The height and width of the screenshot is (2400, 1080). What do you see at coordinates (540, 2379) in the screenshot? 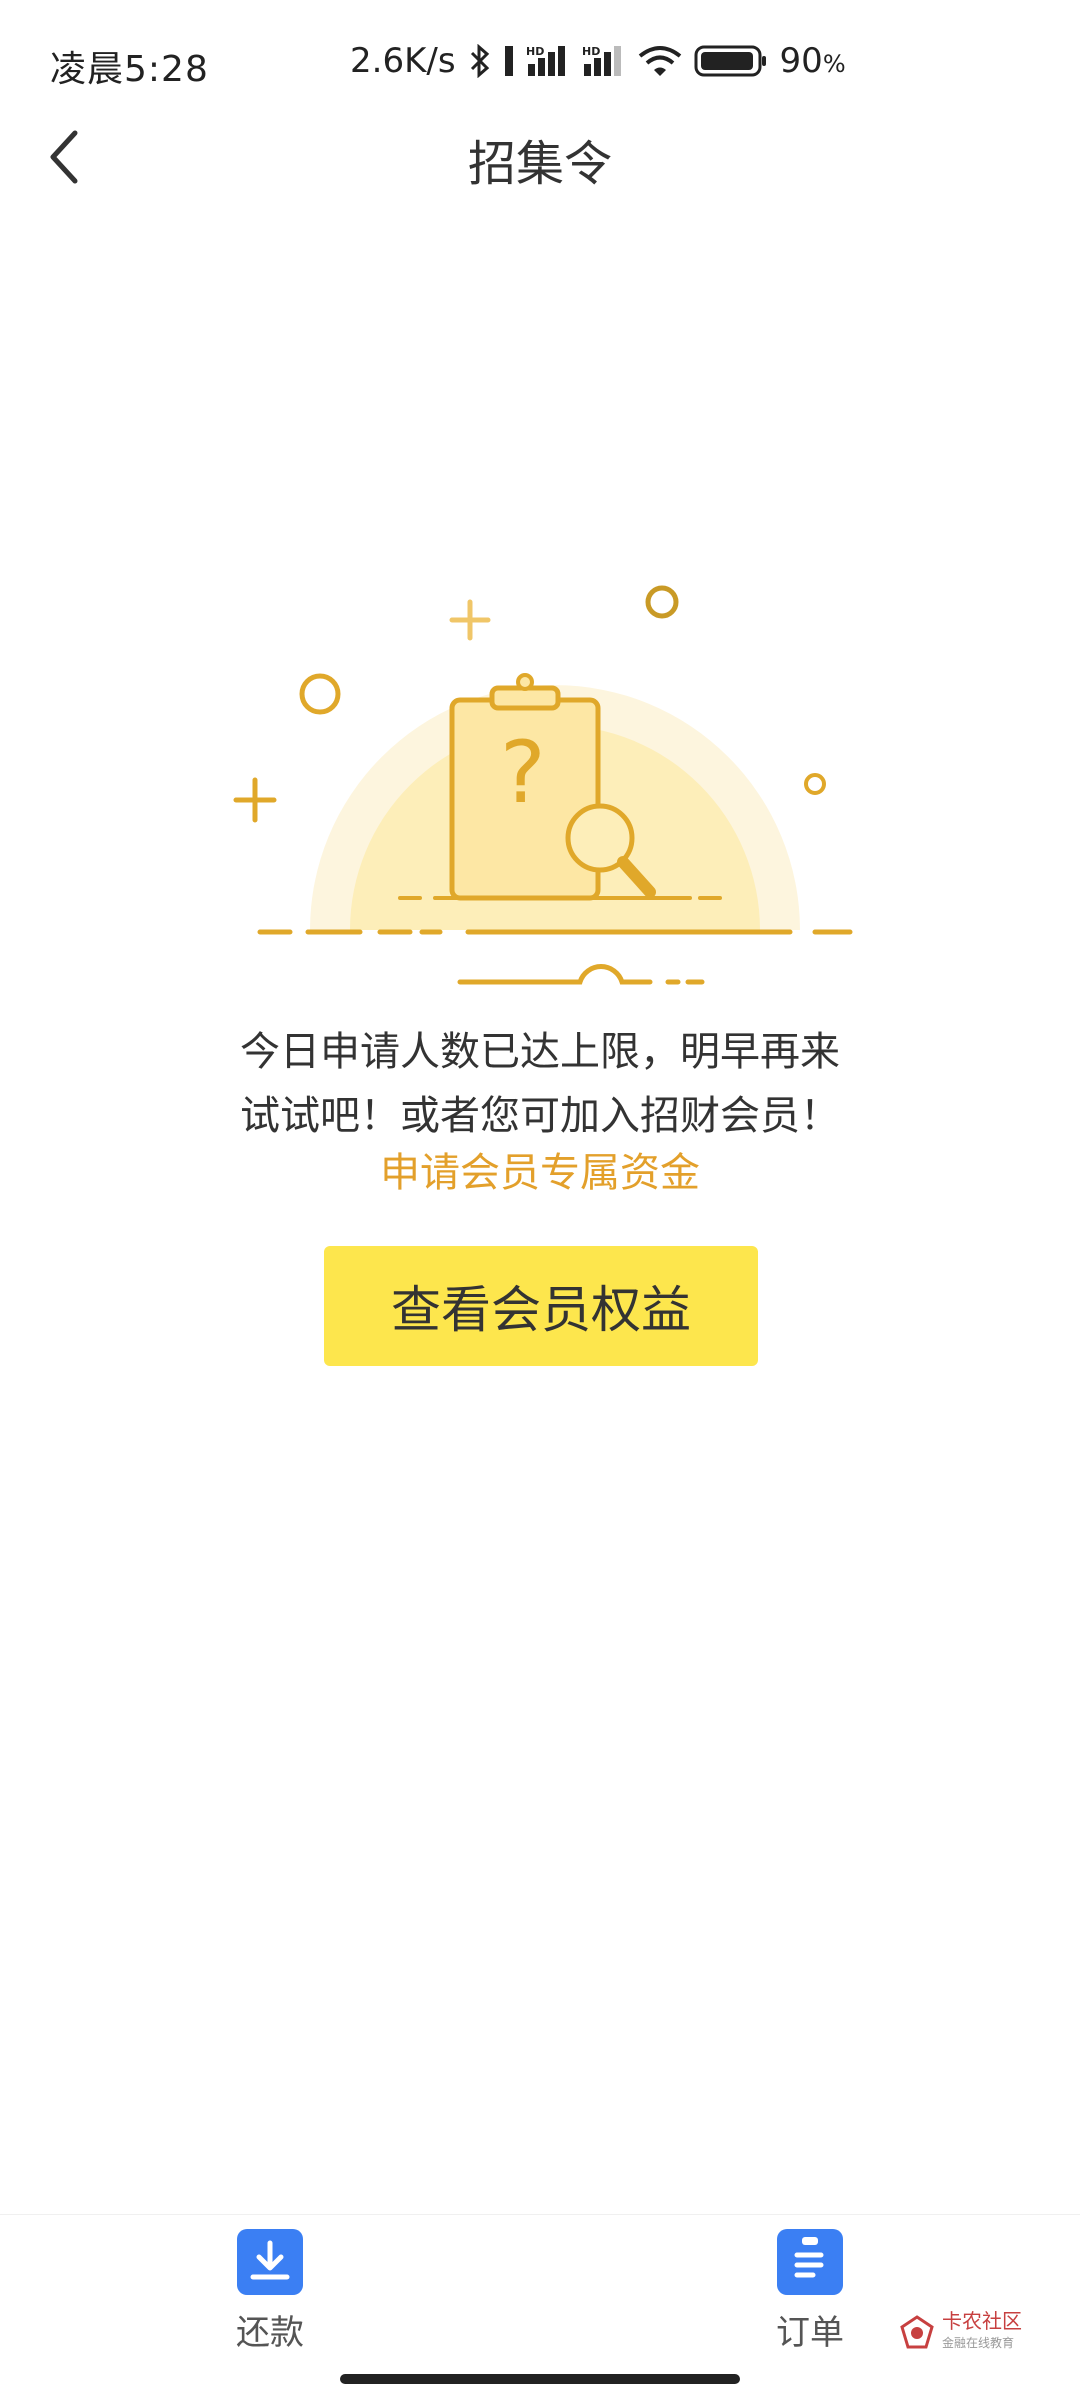
I see `home-indicator` at bounding box center [540, 2379].